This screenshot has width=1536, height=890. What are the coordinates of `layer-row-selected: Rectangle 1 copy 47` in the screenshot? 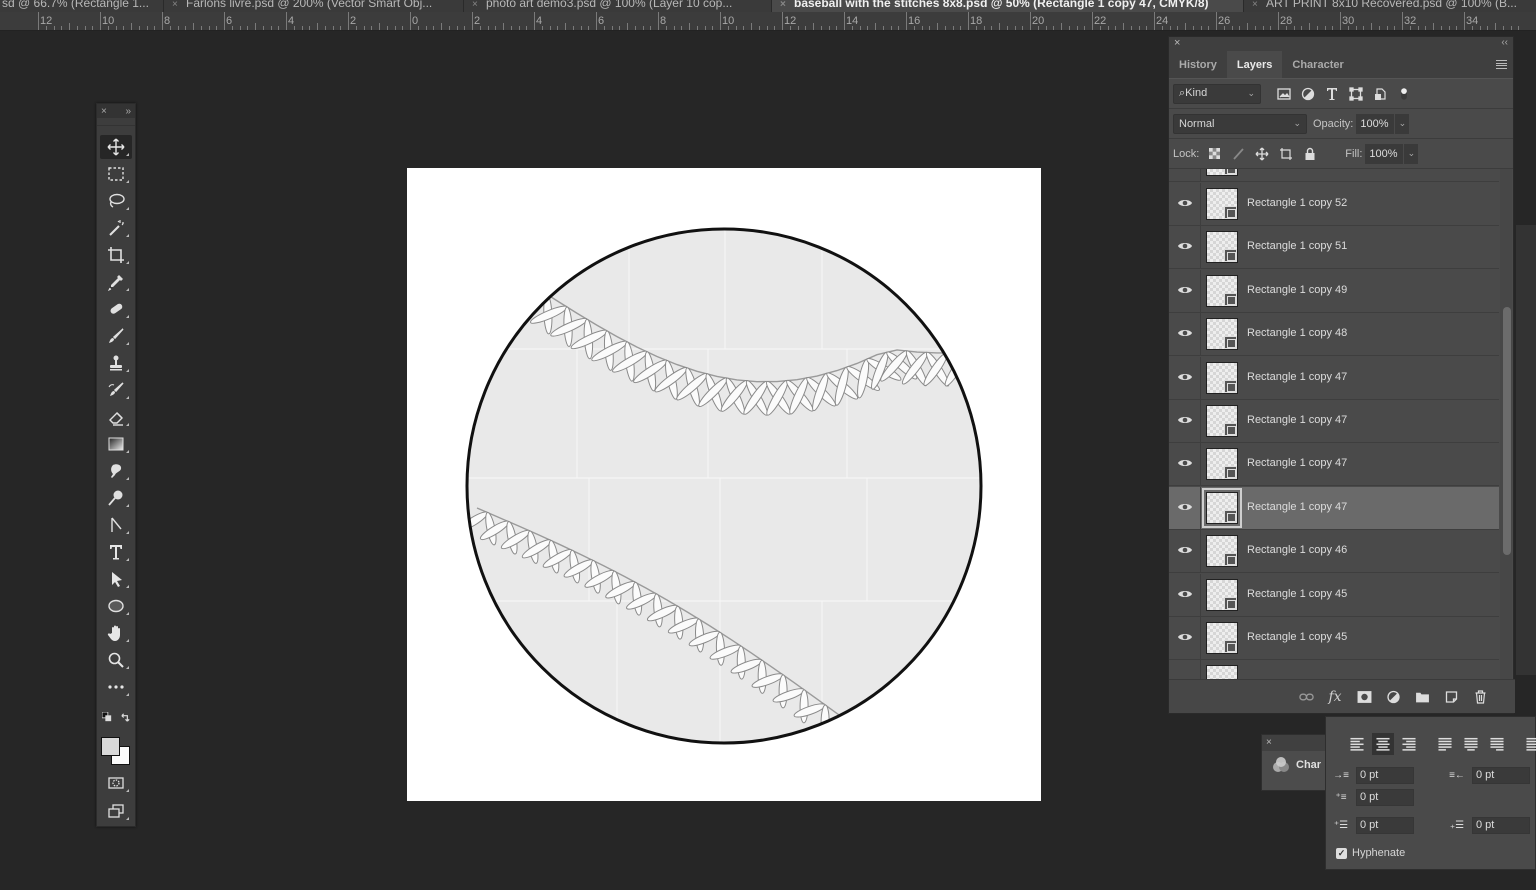 It's located at (1334, 508).